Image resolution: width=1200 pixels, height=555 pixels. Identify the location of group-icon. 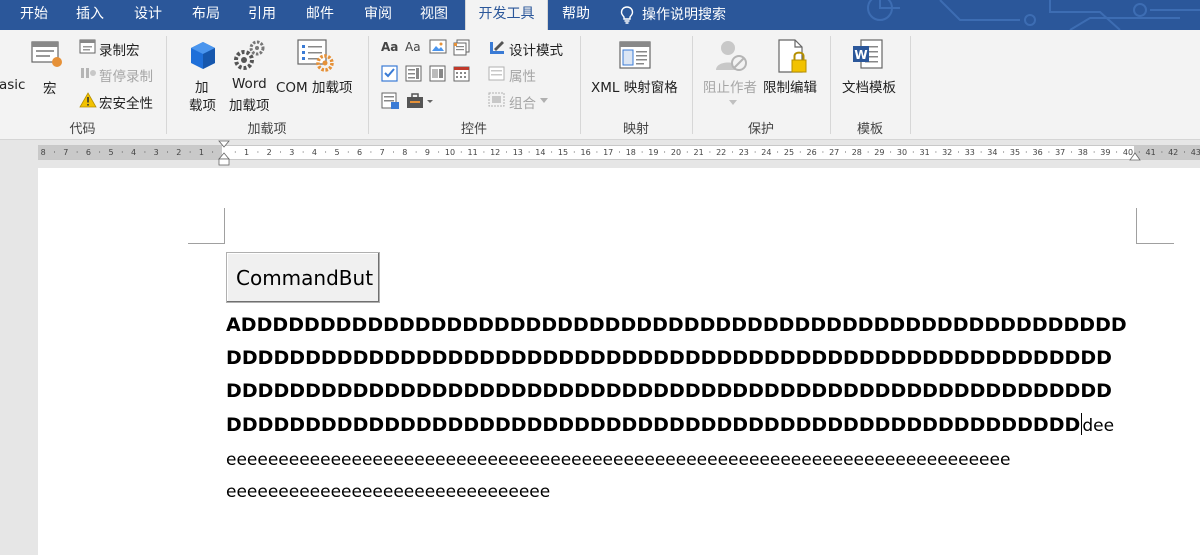
(496, 99).